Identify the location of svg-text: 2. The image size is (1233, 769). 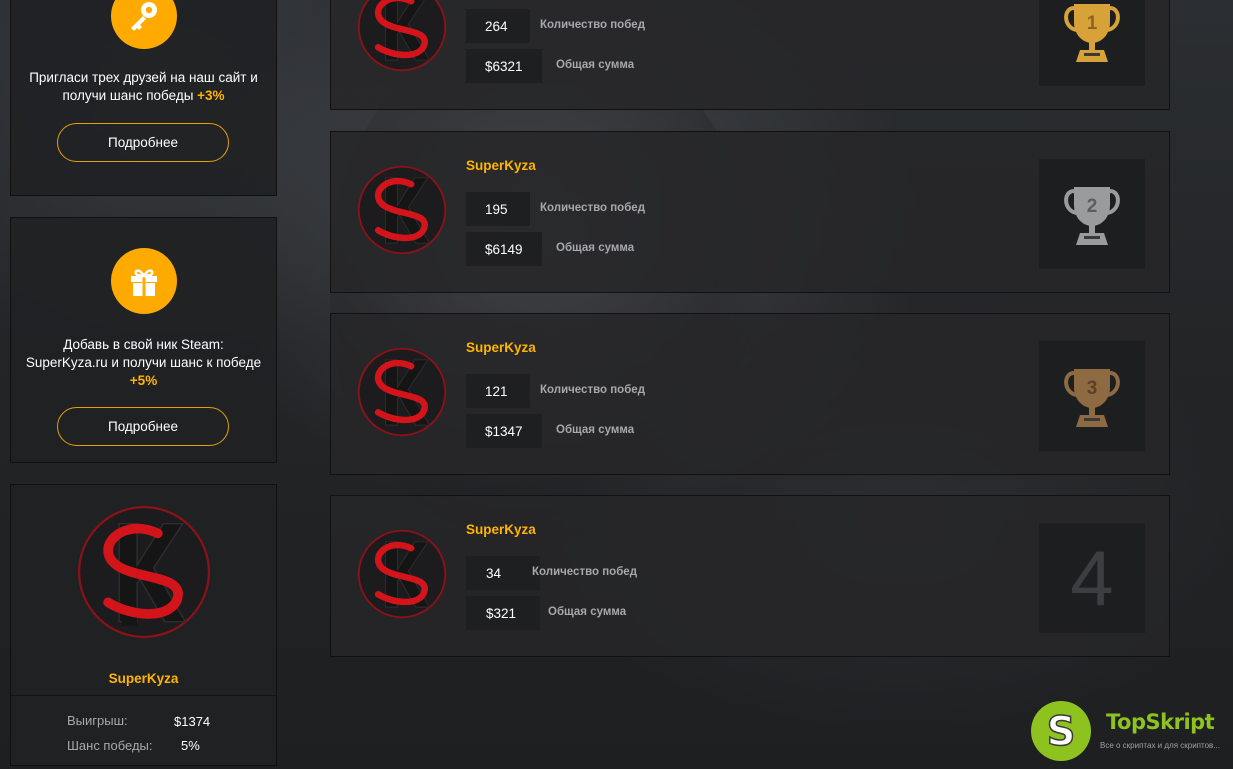
(1092, 206).